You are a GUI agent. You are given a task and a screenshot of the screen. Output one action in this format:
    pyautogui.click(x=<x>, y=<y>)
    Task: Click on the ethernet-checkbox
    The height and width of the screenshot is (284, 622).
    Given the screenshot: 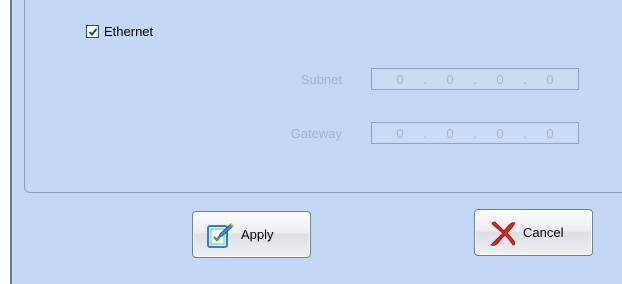 What is the action you would take?
    pyautogui.click(x=92, y=31)
    